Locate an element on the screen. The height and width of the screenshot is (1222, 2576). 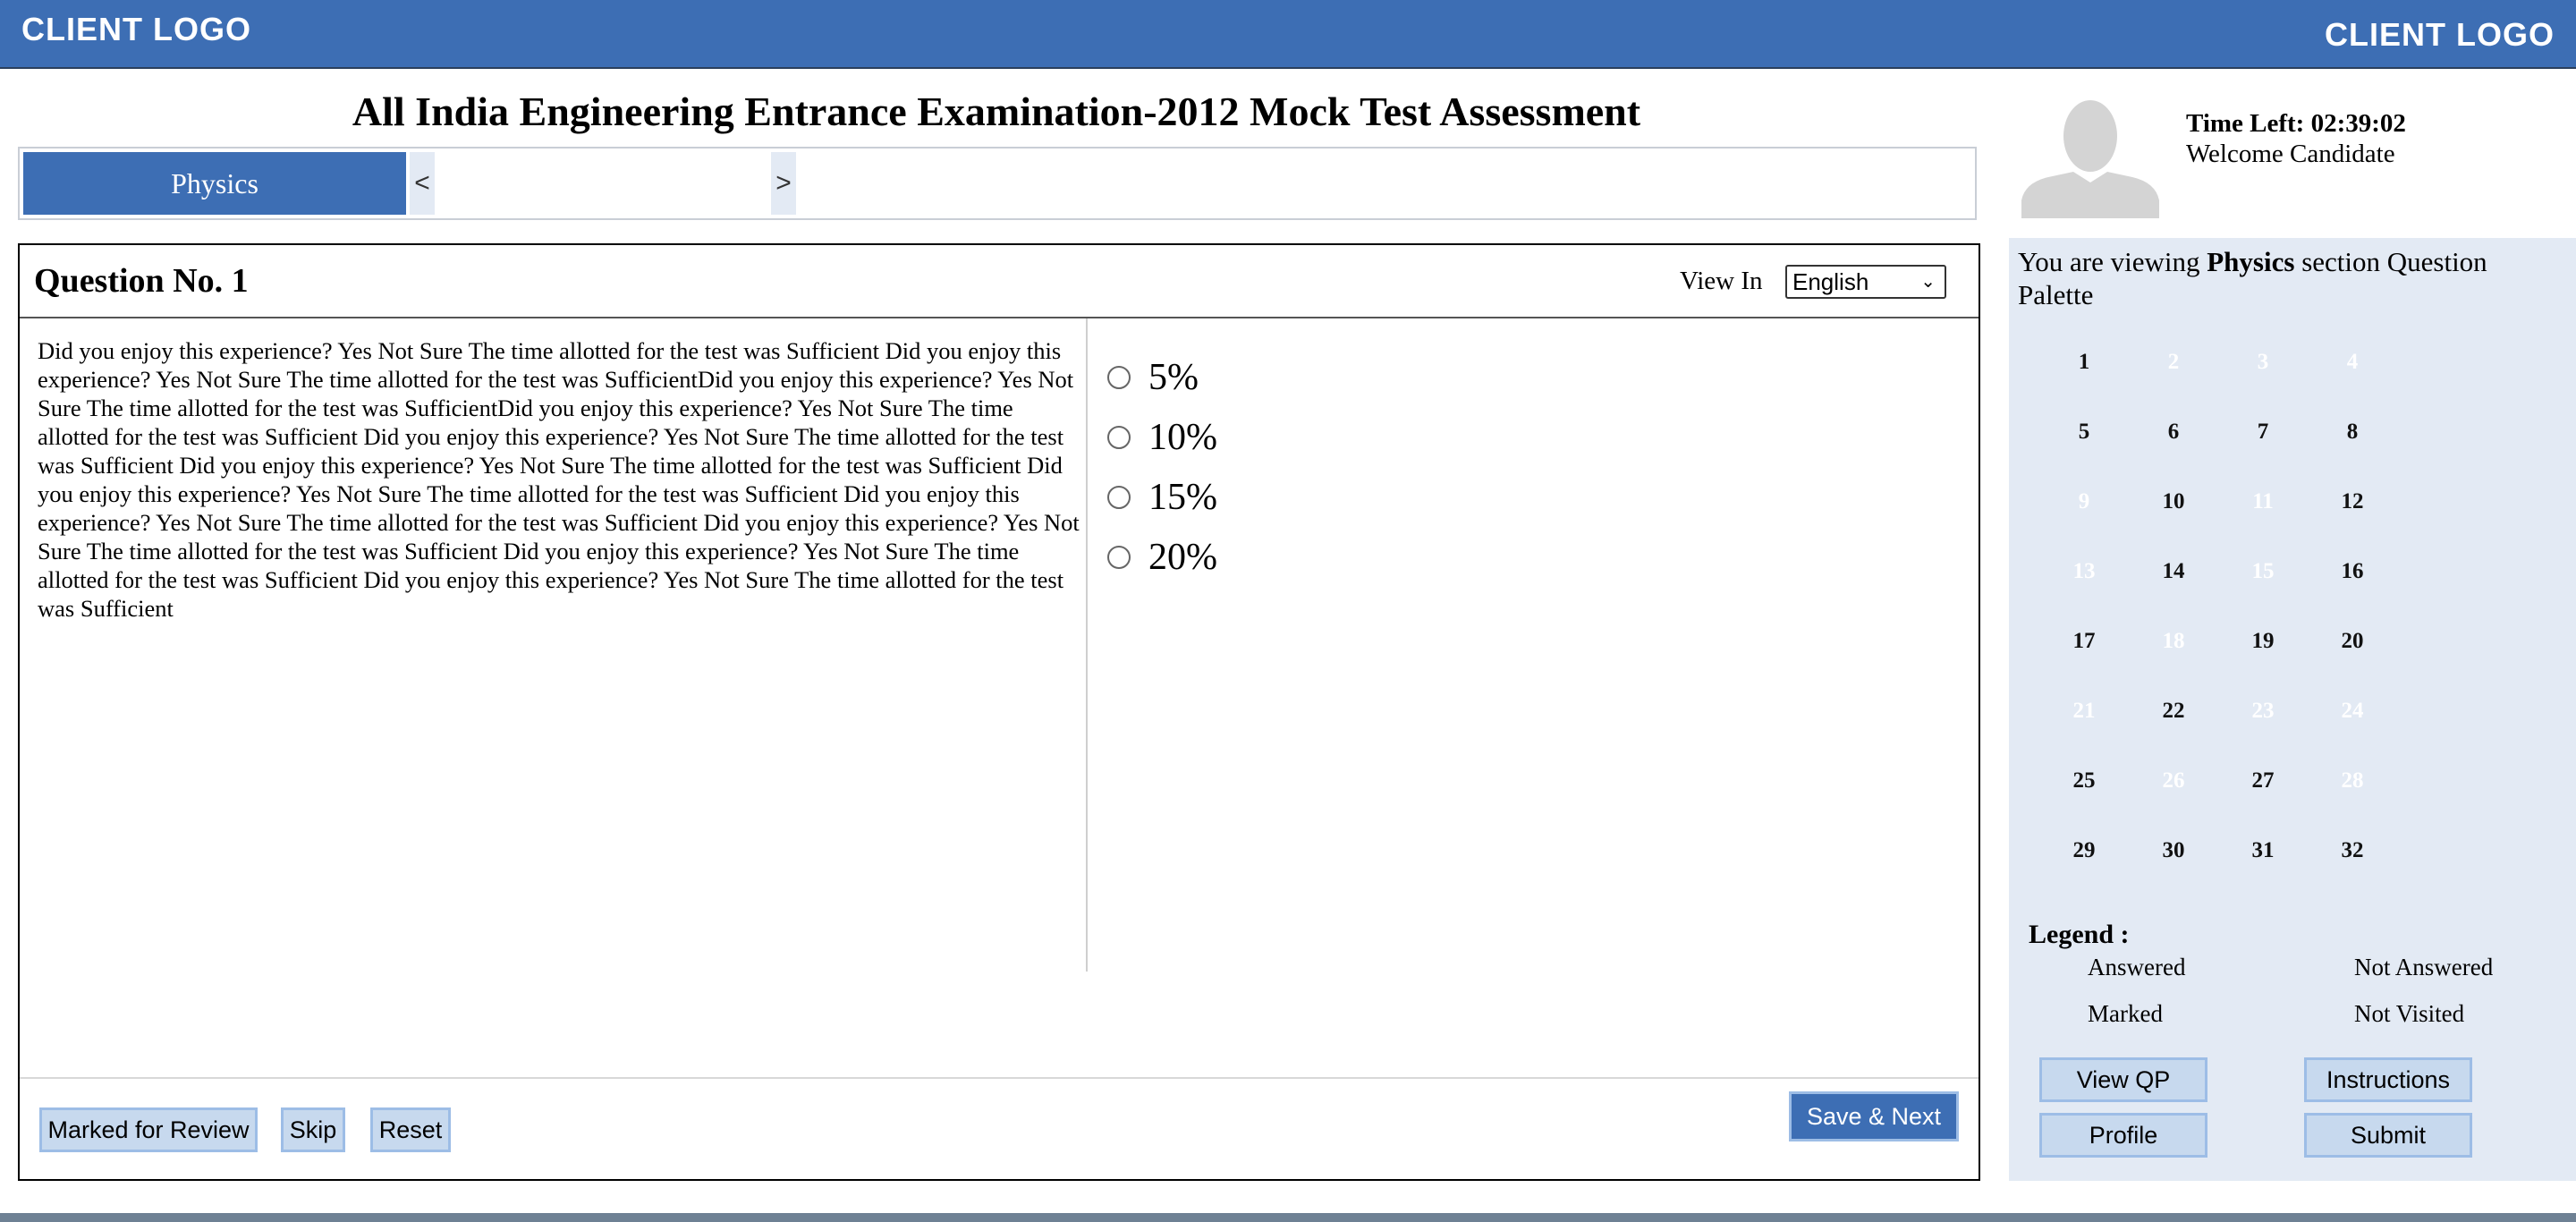
palette-question-20: 20 is located at coordinates (2352, 641).